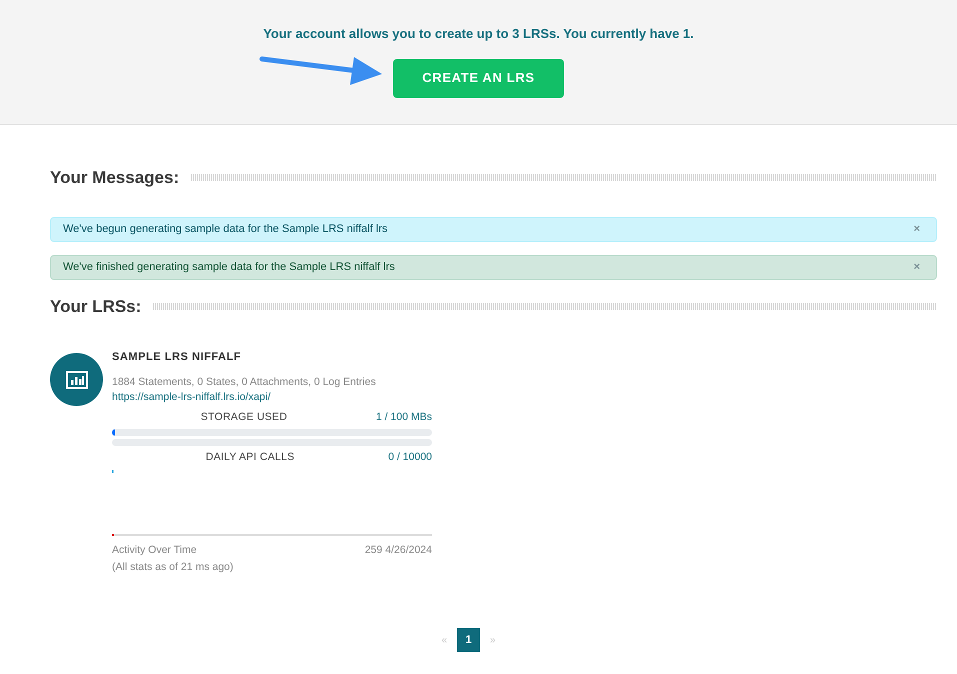 This screenshot has width=957, height=674. I want to click on create-lrs-button: CREATE AN LRS, so click(478, 78).